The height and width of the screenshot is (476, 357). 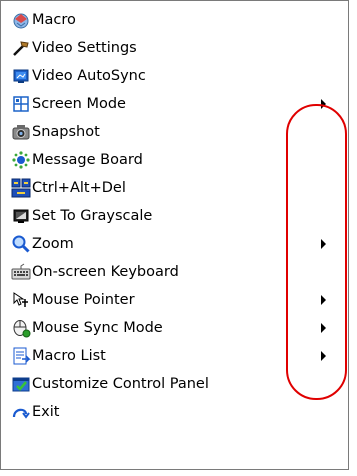 What do you see at coordinates (21, 76) in the screenshot?
I see `video-autosync-icon` at bounding box center [21, 76].